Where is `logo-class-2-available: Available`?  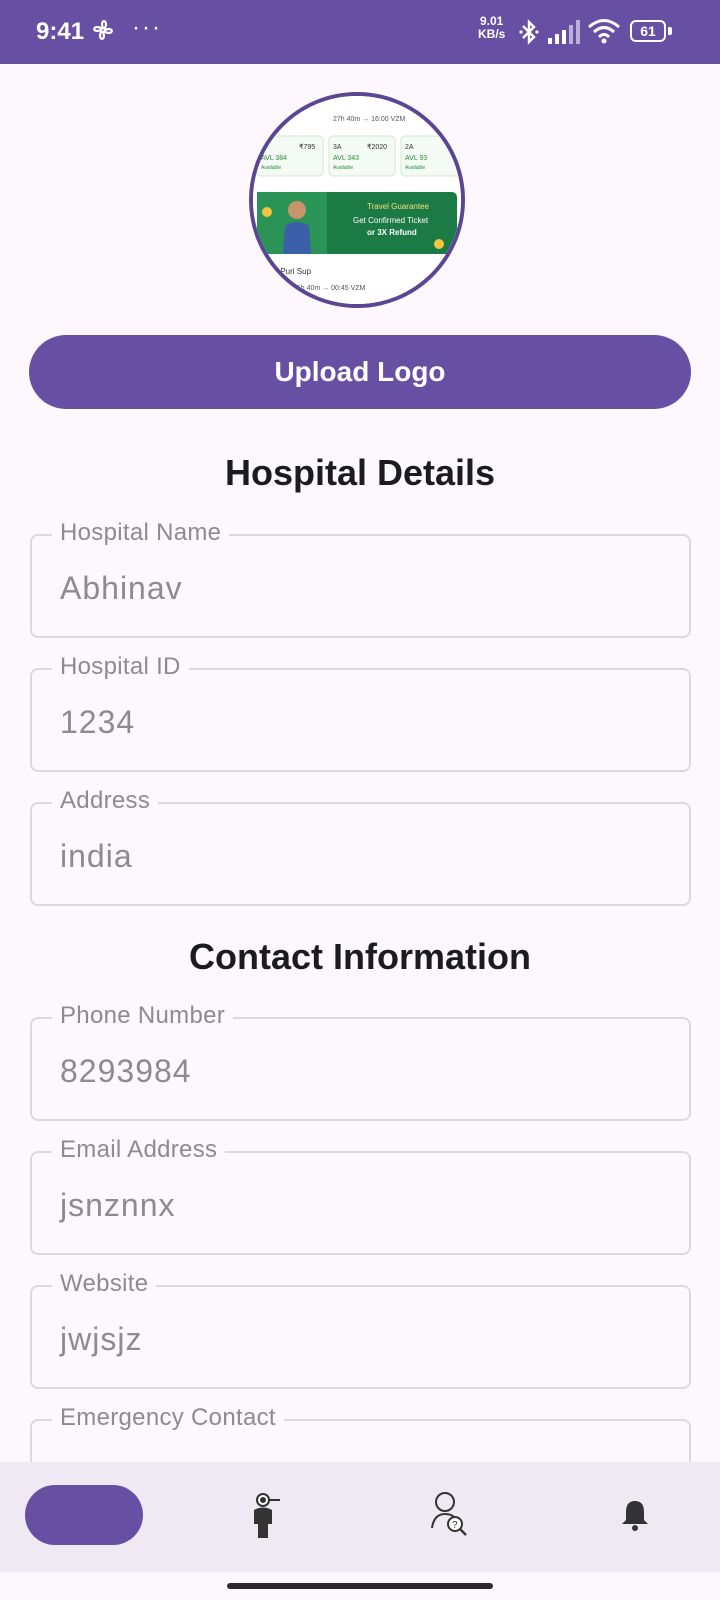 logo-class-2-available: Available is located at coordinates (343, 168).